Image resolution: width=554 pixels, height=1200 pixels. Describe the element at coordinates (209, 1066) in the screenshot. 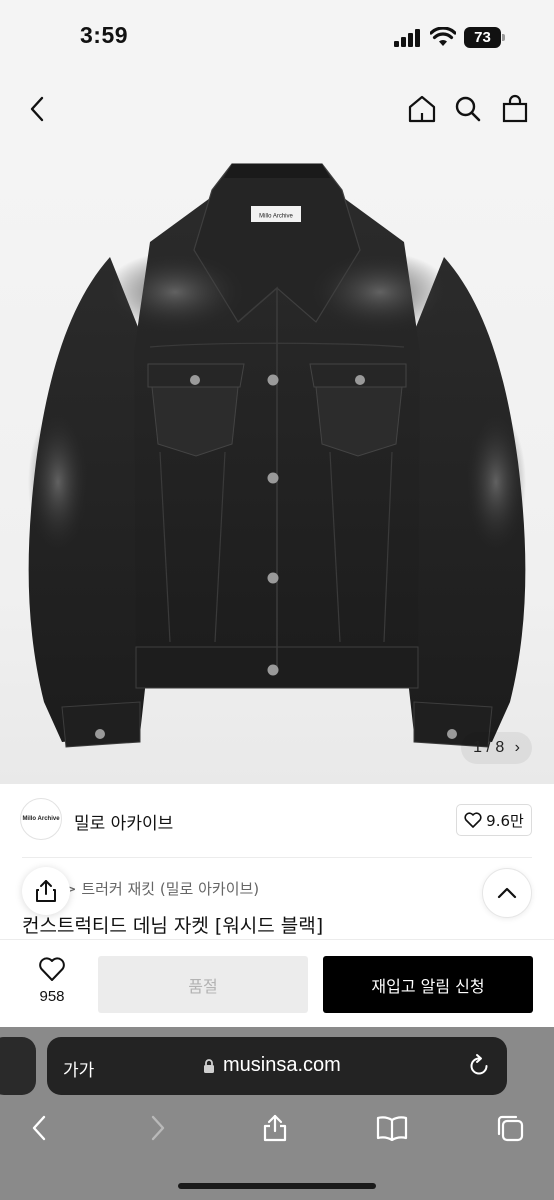

I see `lock-icon` at that location.